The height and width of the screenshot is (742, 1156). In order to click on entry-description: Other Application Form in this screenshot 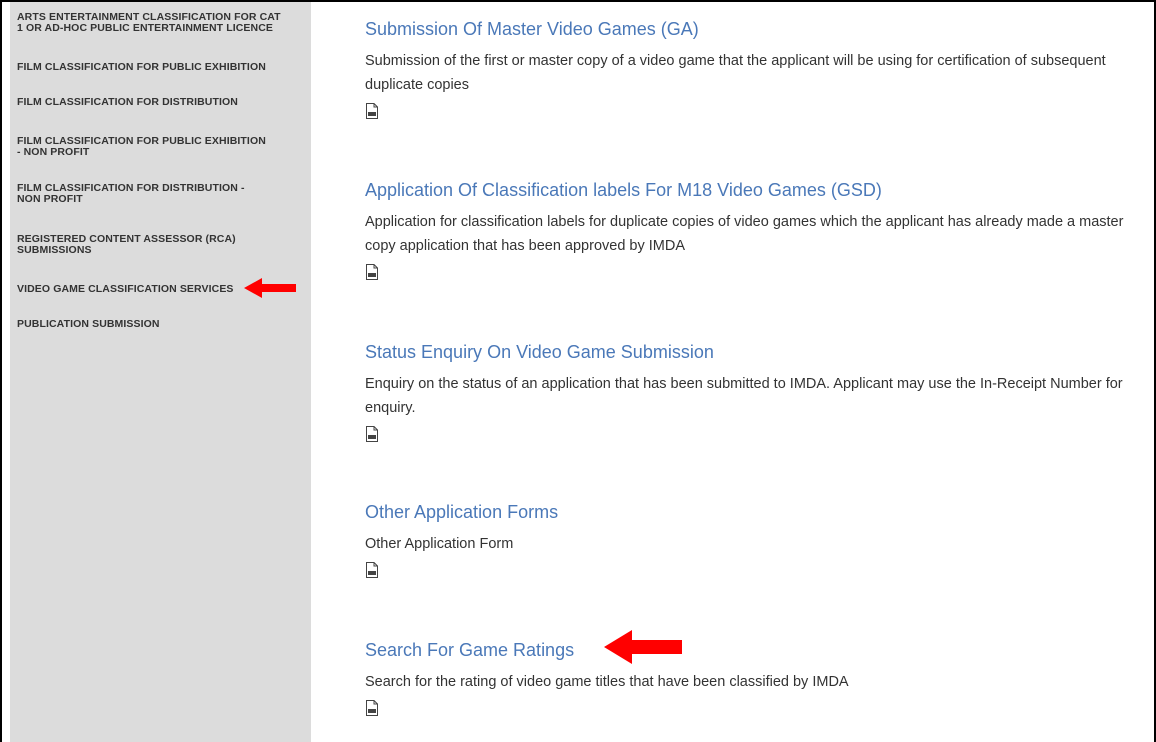, I will do `click(439, 544)`.